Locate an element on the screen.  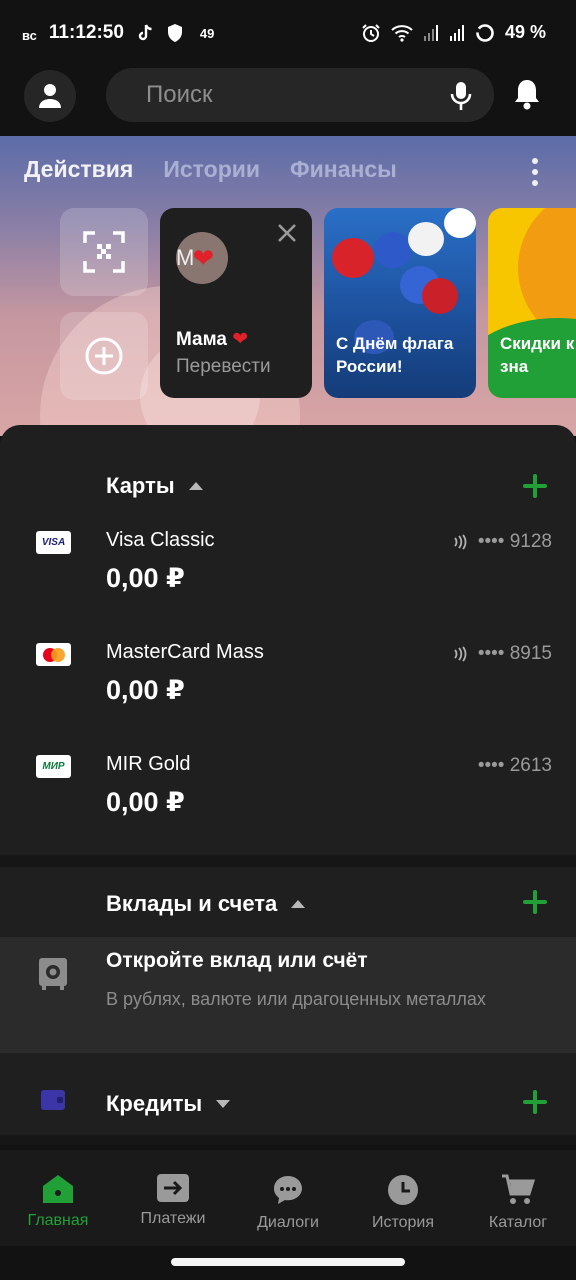
status-time: 11:12:50 is located at coordinates (86, 32).